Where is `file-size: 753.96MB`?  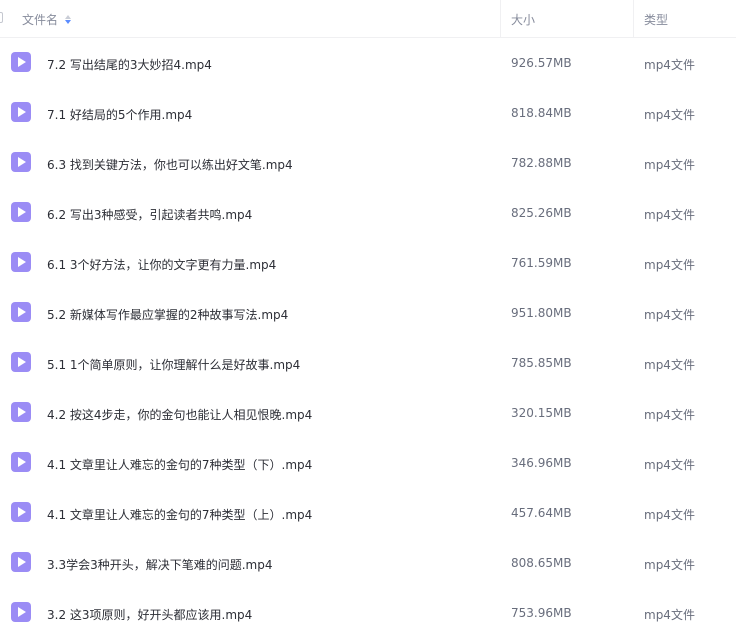
file-size: 753.96MB is located at coordinates (541, 613).